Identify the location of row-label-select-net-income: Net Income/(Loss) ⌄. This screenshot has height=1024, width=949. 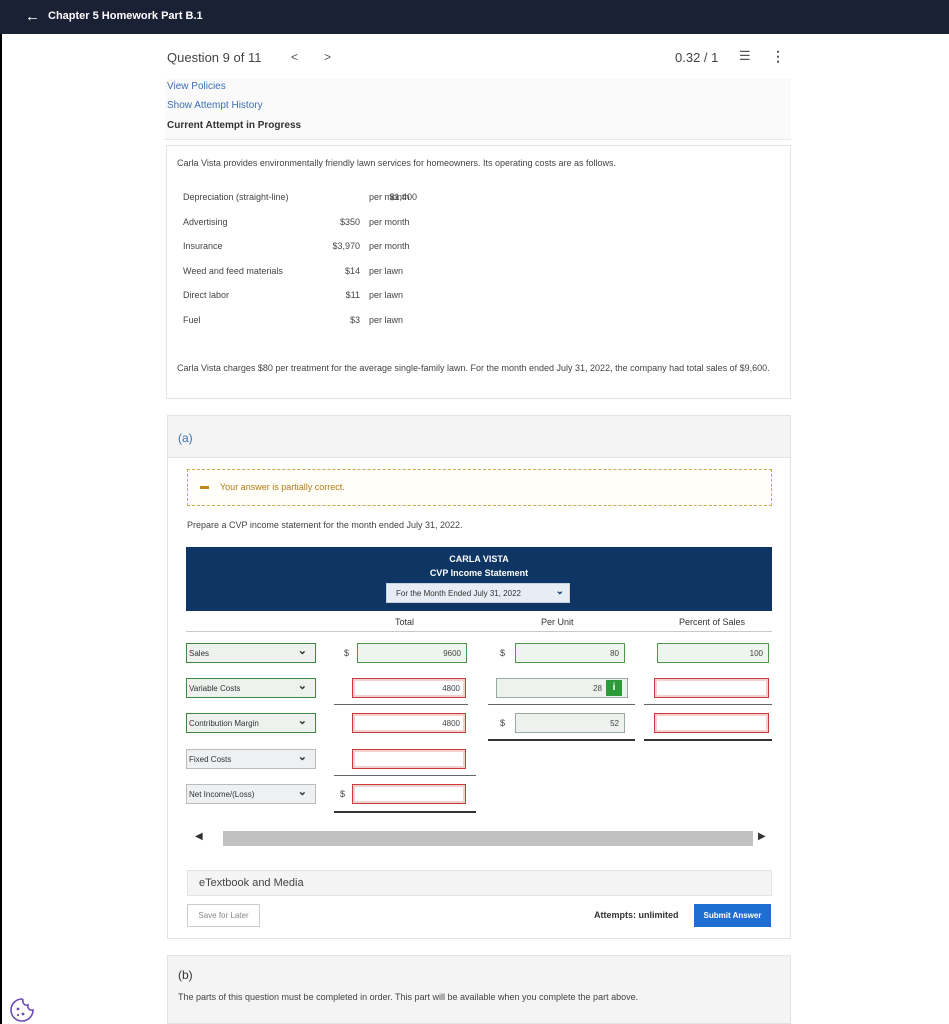
(251, 794).